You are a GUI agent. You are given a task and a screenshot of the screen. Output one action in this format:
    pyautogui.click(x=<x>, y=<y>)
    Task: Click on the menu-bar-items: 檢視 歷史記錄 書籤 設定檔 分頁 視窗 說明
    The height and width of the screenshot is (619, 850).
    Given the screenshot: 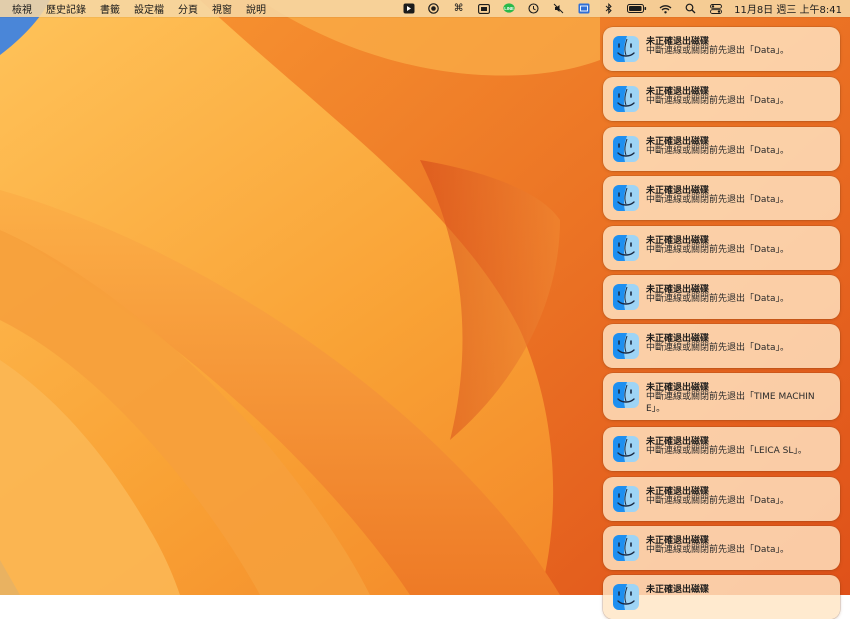 What is the action you would take?
    pyautogui.click(x=140, y=8)
    